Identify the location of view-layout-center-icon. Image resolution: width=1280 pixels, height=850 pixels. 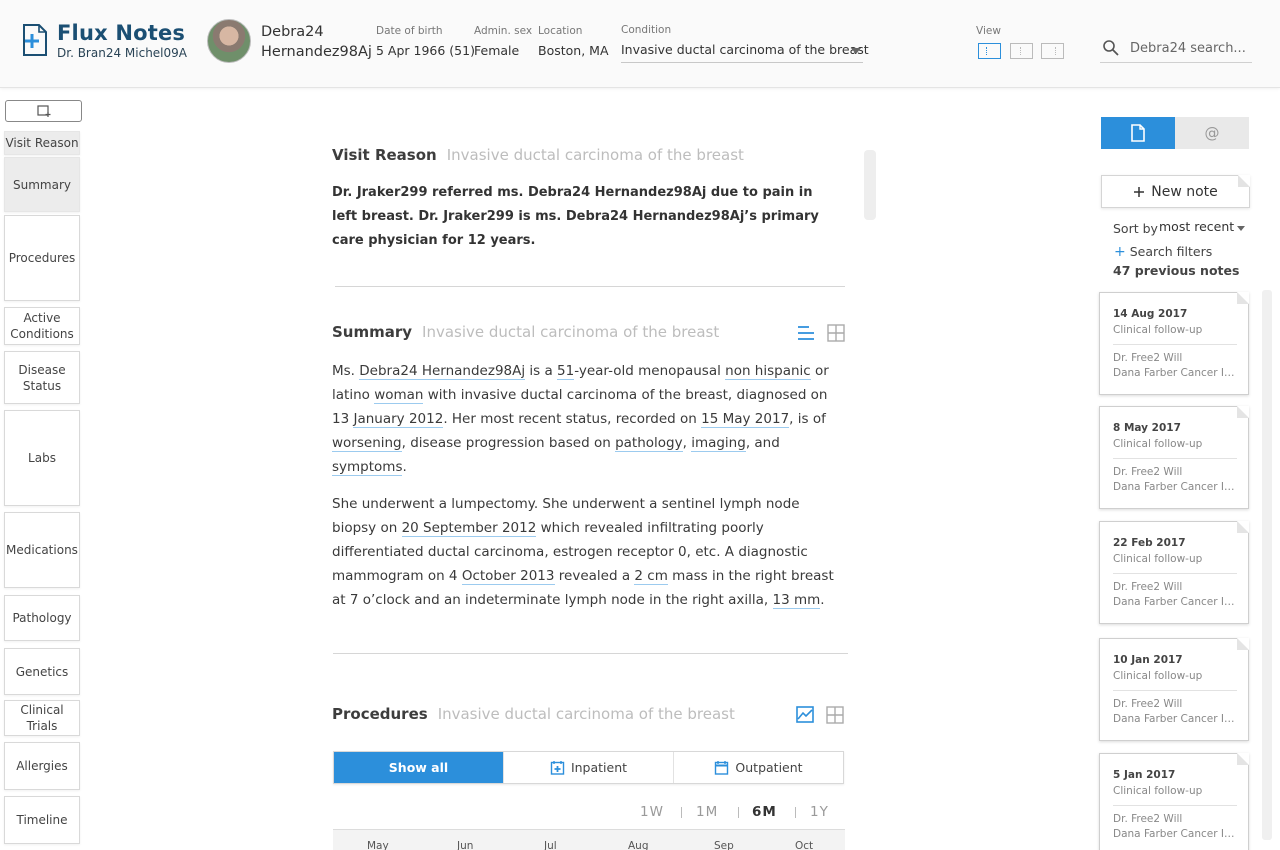
(1020, 51).